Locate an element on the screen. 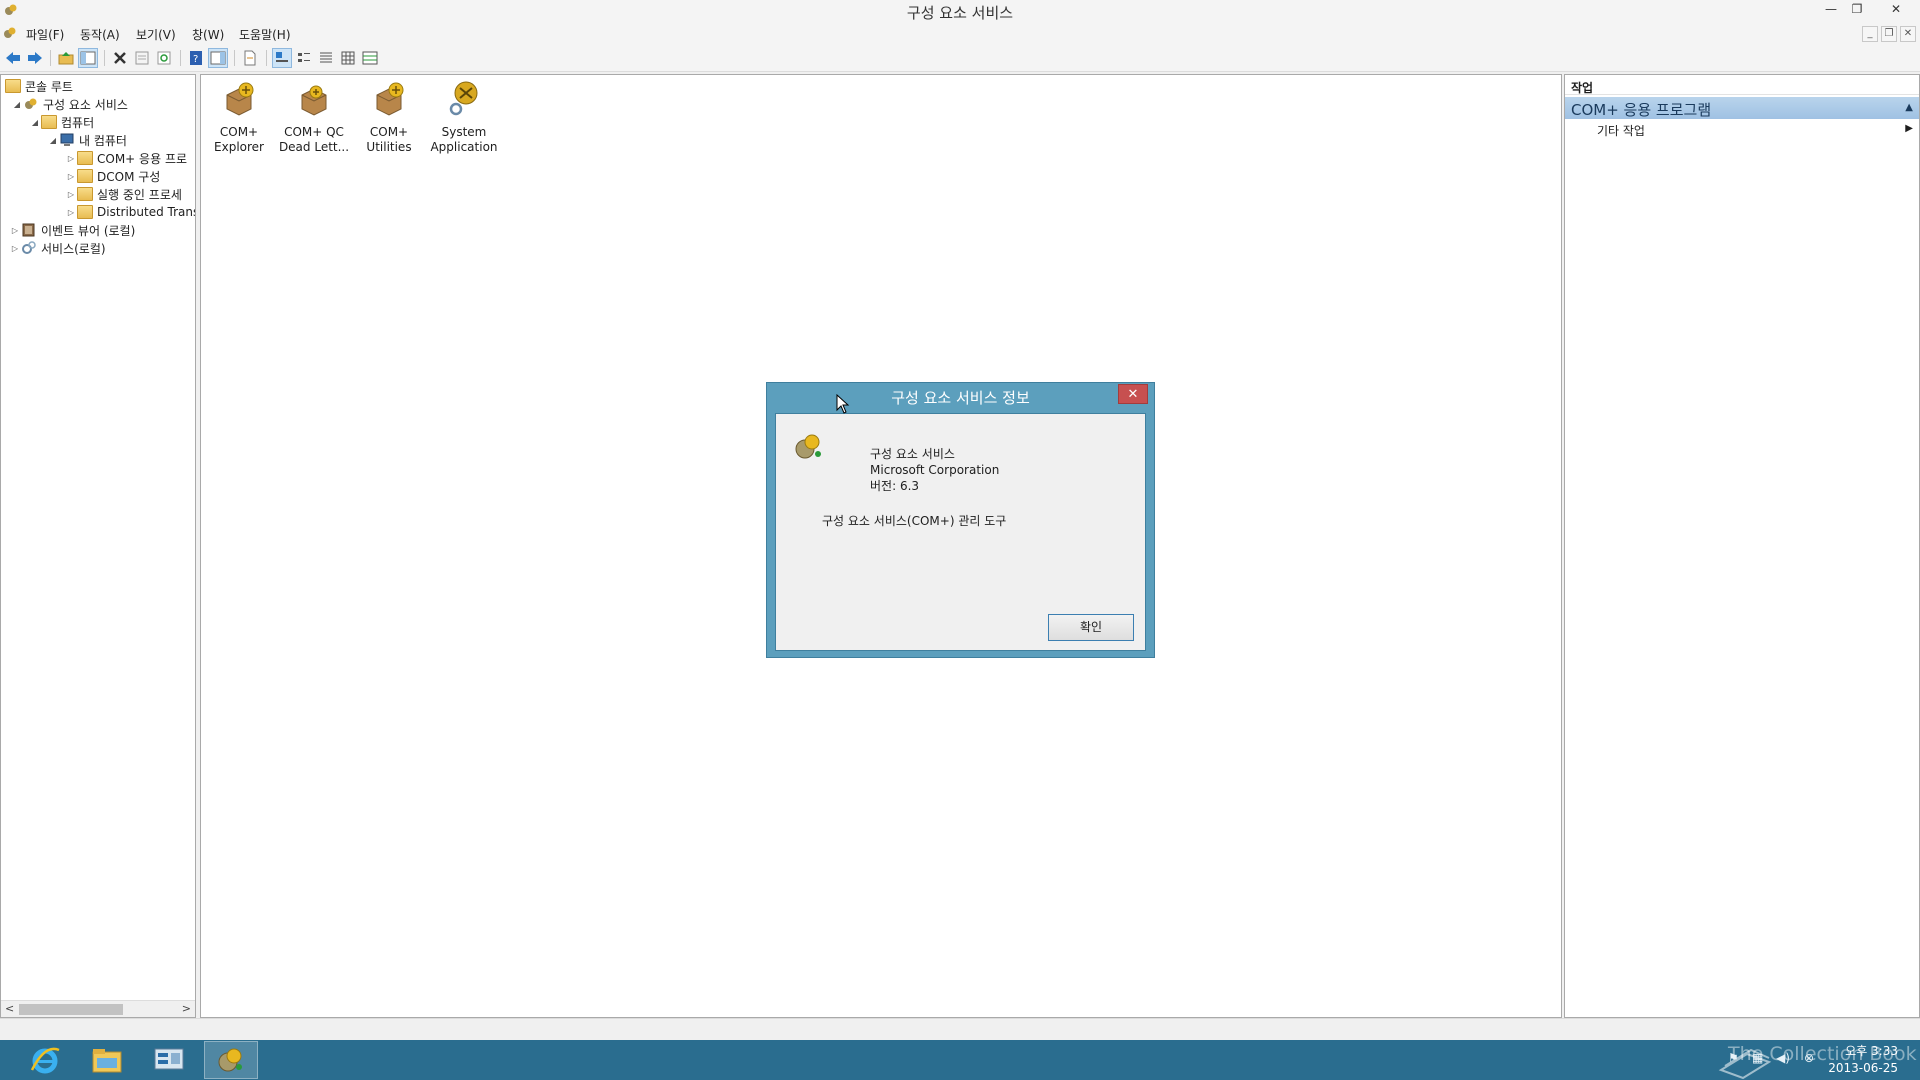 The image size is (1920, 1080). dialog-close-button: ✕ is located at coordinates (1133, 394).